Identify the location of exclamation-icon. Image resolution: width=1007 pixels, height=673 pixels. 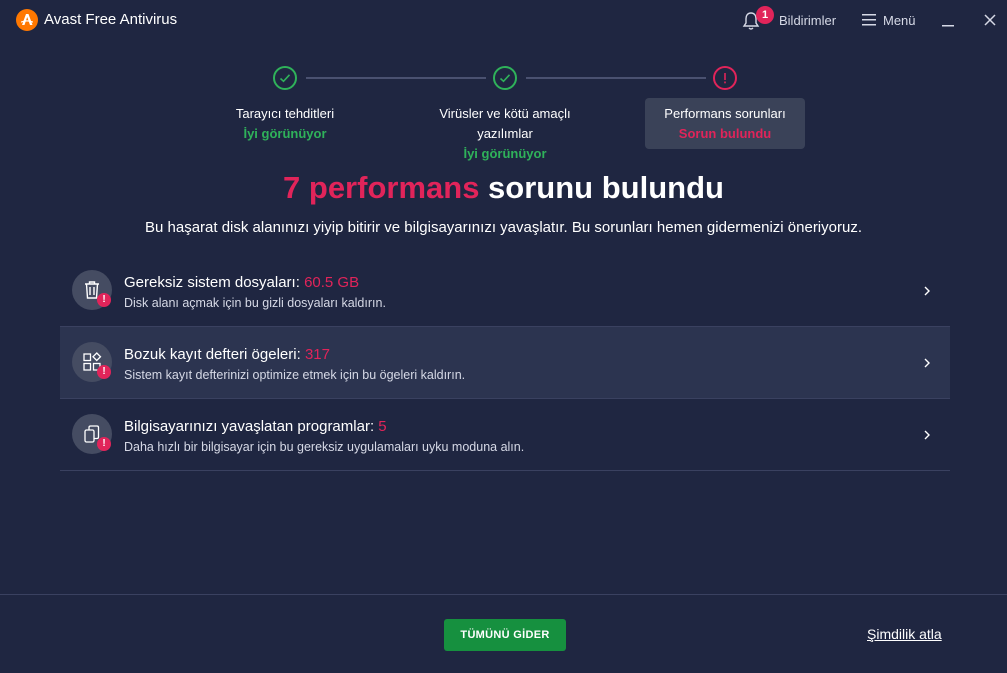
(725, 78).